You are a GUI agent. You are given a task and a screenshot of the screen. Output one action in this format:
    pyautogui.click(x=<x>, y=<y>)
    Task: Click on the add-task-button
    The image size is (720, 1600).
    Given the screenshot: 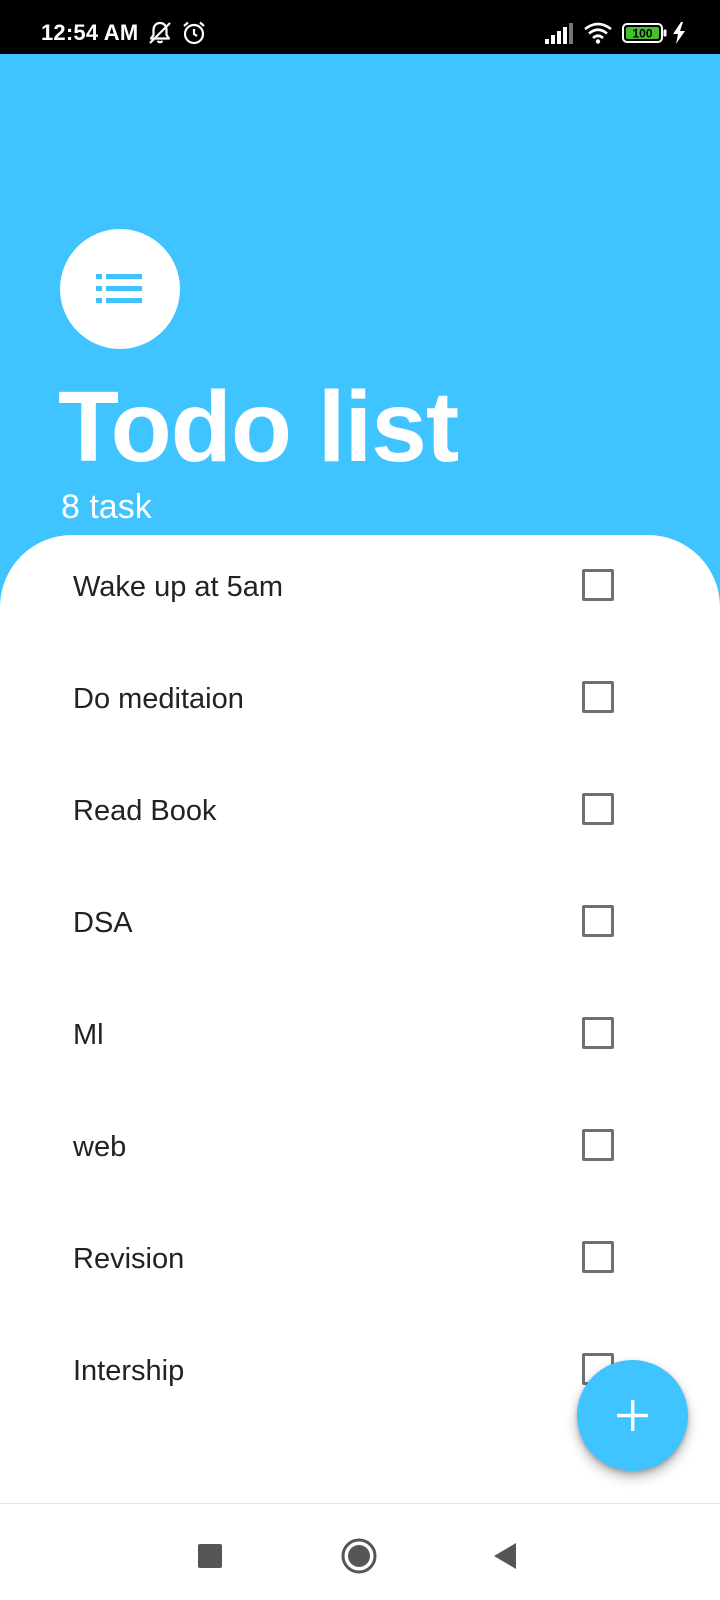 What is the action you would take?
    pyautogui.click(x=632, y=1415)
    